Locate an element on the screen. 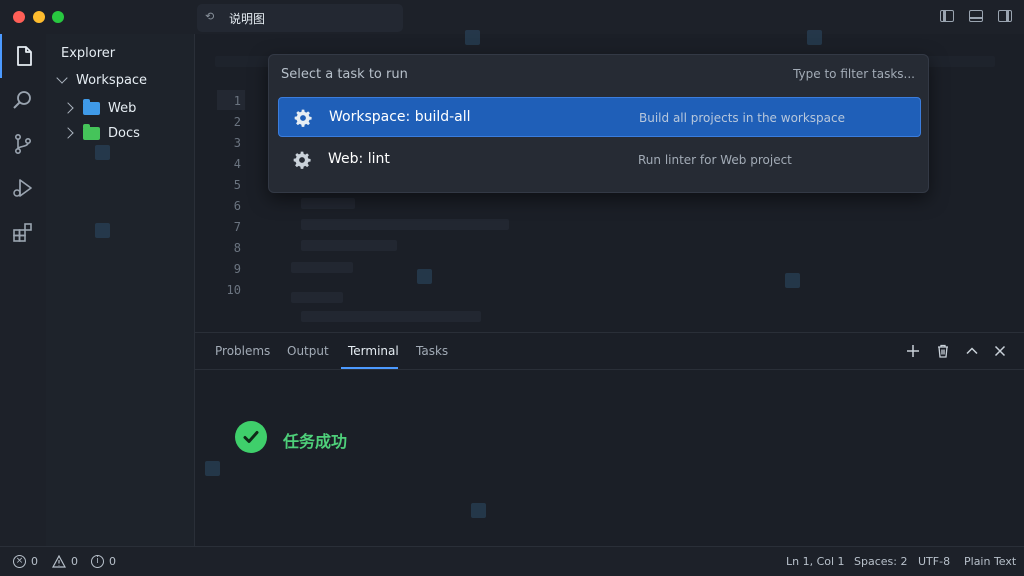  tab-output: Output is located at coordinates (308, 351).